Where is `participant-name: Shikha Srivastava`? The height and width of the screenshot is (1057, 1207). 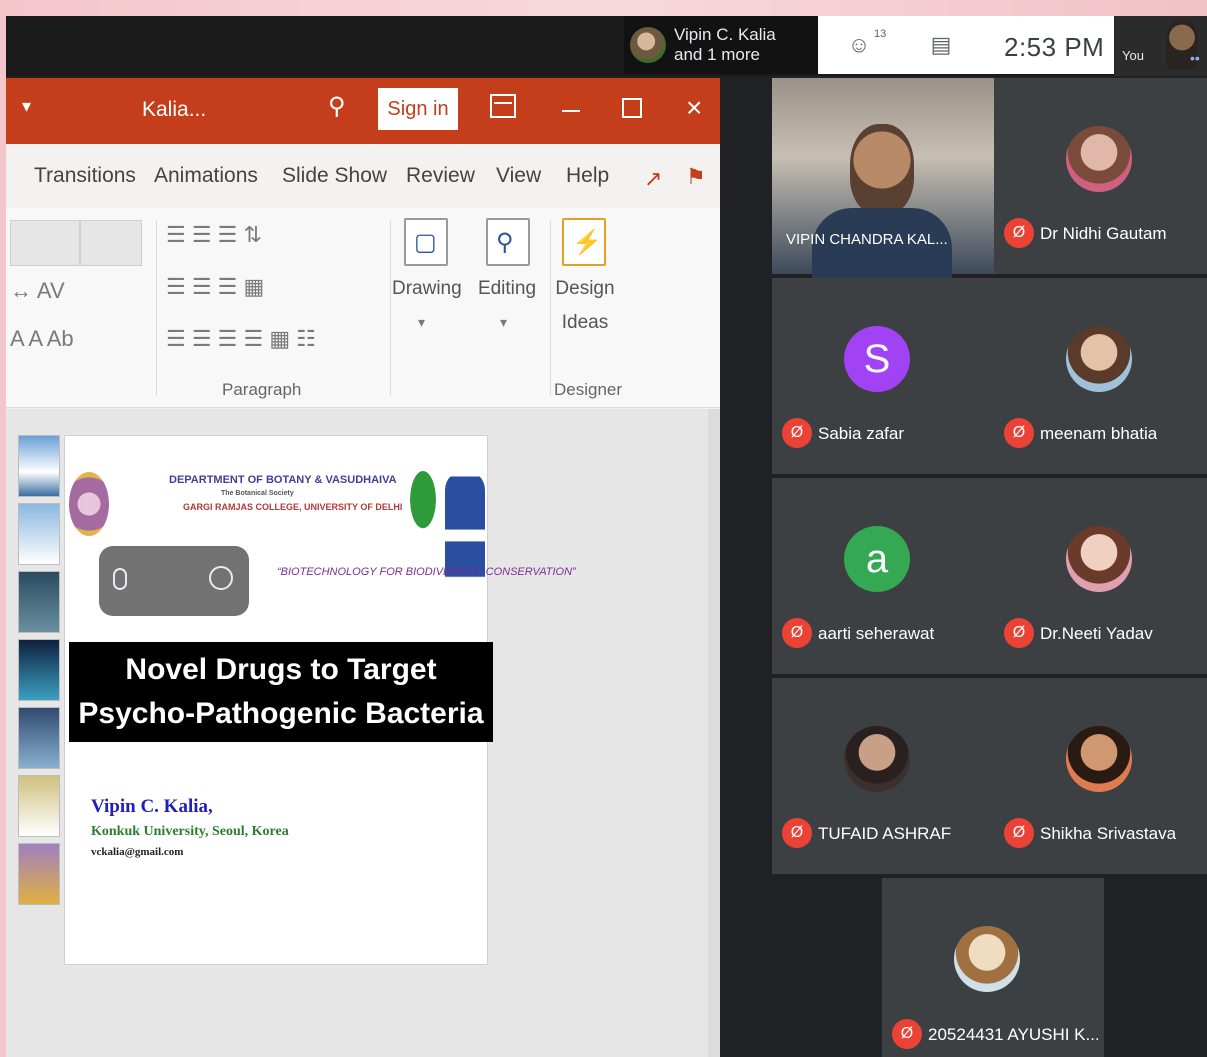
participant-name: Shikha Srivastava is located at coordinates (1108, 833).